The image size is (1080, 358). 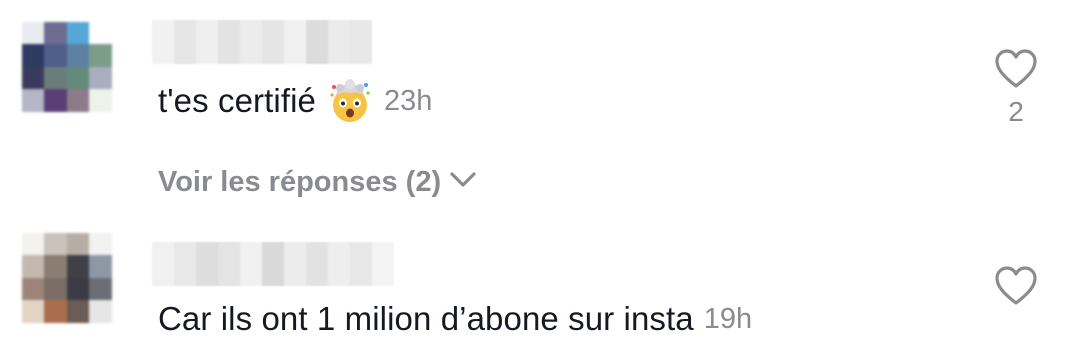 I want to click on comment-timestamp: 19h, so click(x=728, y=318).